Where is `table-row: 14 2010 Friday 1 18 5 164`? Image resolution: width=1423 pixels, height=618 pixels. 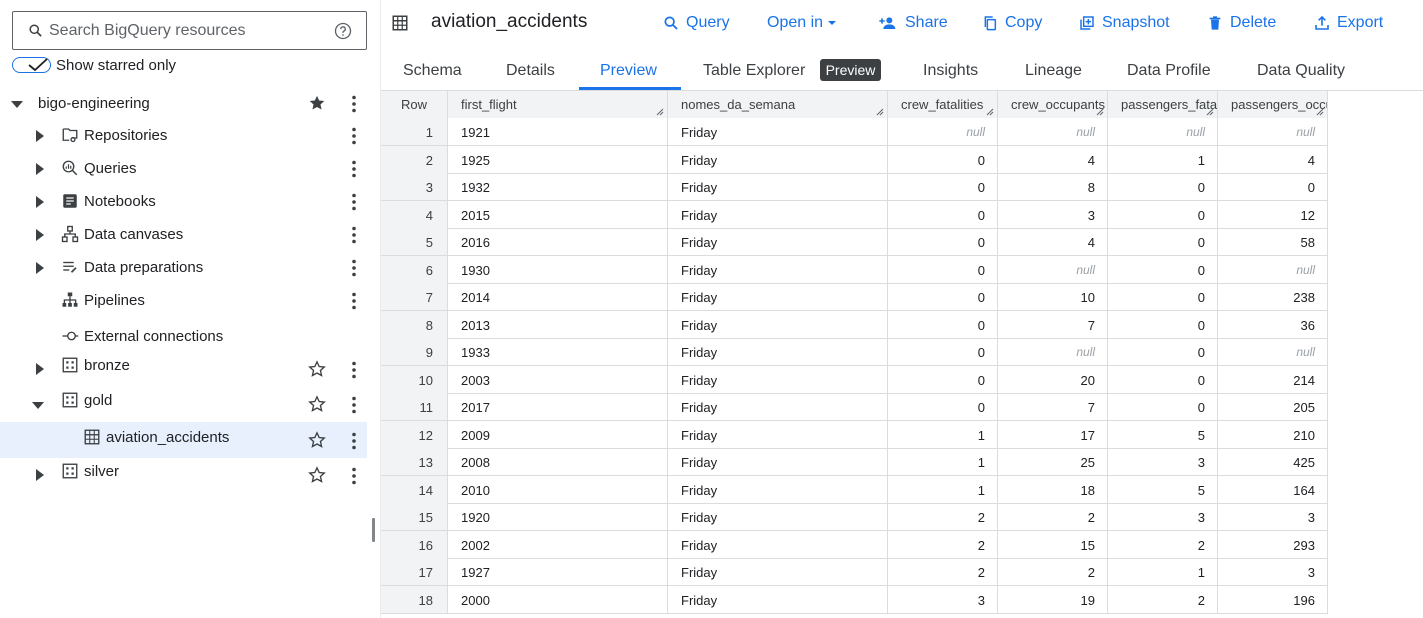 table-row: 14 2010 Friday 1 18 5 164 is located at coordinates (854, 489).